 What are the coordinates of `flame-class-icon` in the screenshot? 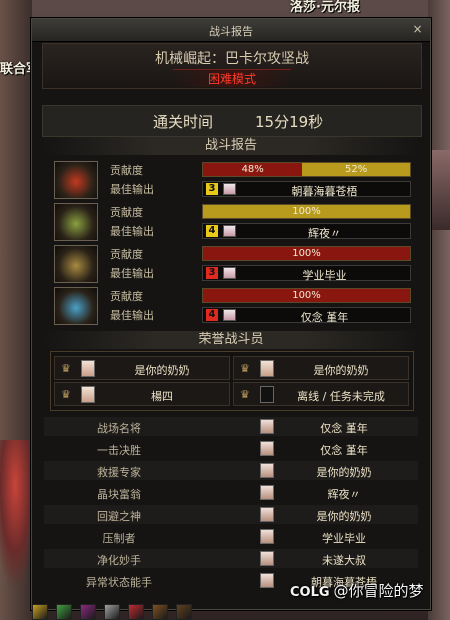 It's located at (76, 180).